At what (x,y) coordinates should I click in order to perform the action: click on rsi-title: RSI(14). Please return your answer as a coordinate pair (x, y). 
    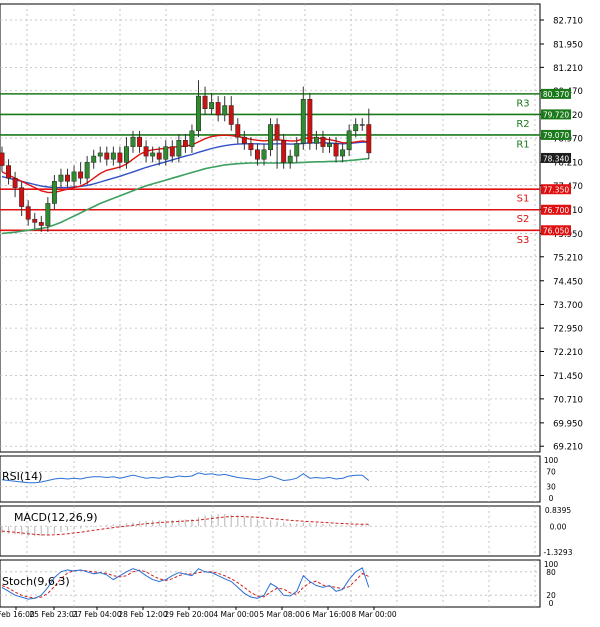
    Looking at the image, I should click on (22, 476).